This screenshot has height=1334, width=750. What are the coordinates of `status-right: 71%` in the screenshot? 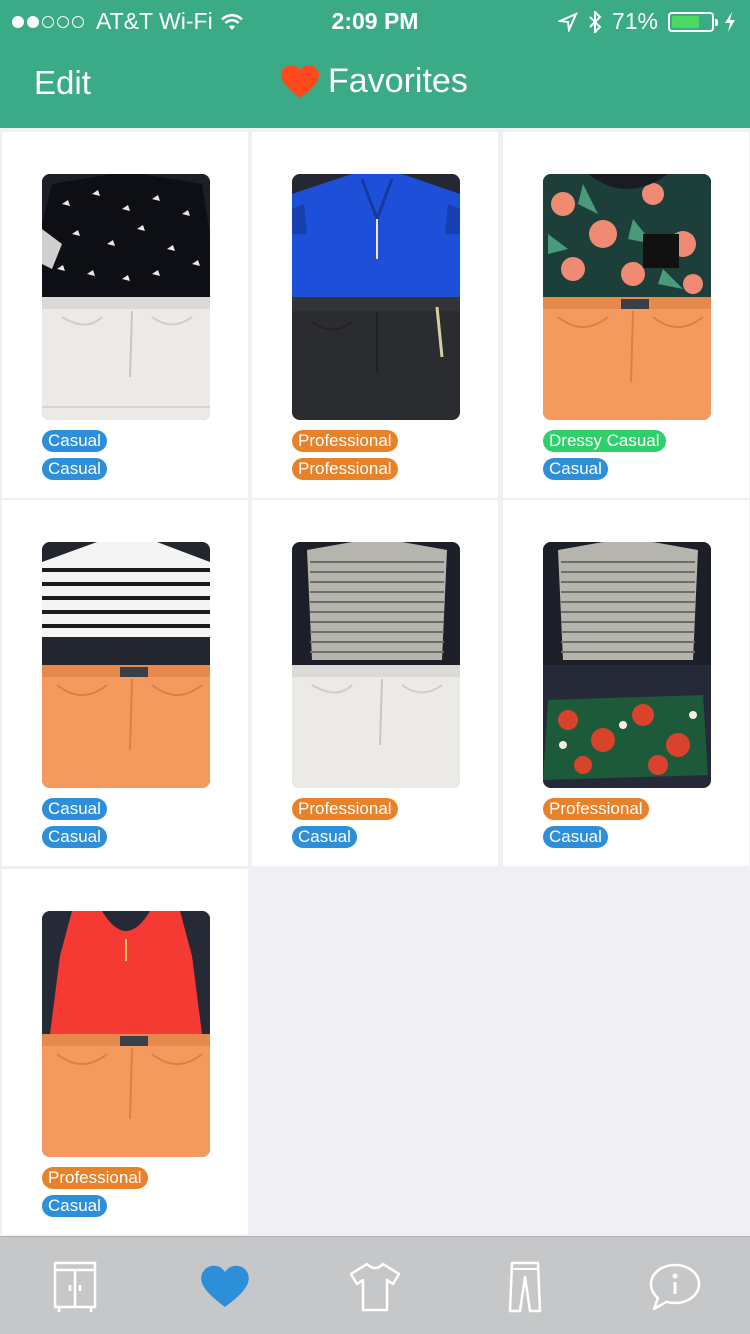 It's located at (646, 21).